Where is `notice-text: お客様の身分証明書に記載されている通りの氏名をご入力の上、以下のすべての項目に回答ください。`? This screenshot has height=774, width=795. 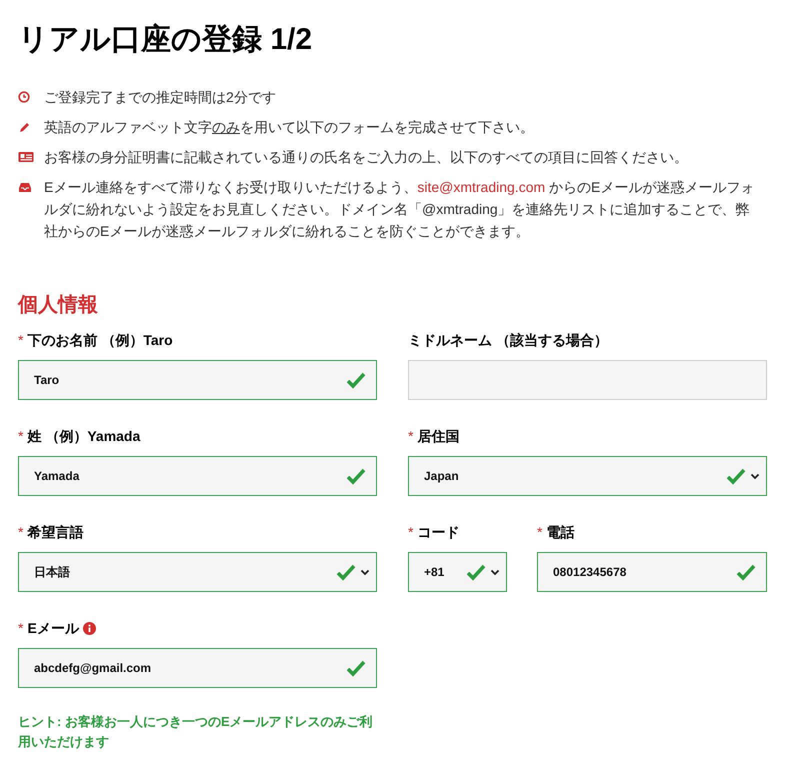 notice-text: お客様の身分証明書に記載されている通りの氏名をご入力の上、以下のすべての項目に回答ください。 is located at coordinates (366, 157).